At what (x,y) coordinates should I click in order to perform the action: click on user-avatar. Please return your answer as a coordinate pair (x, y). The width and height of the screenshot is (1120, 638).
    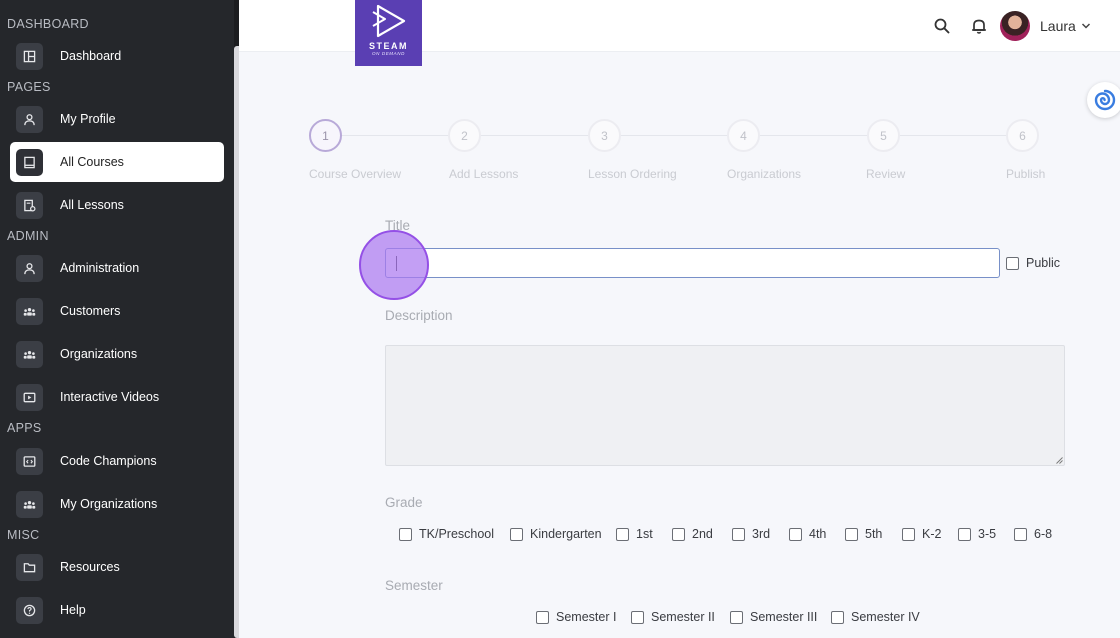
    Looking at the image, I should click on (1015, 26).